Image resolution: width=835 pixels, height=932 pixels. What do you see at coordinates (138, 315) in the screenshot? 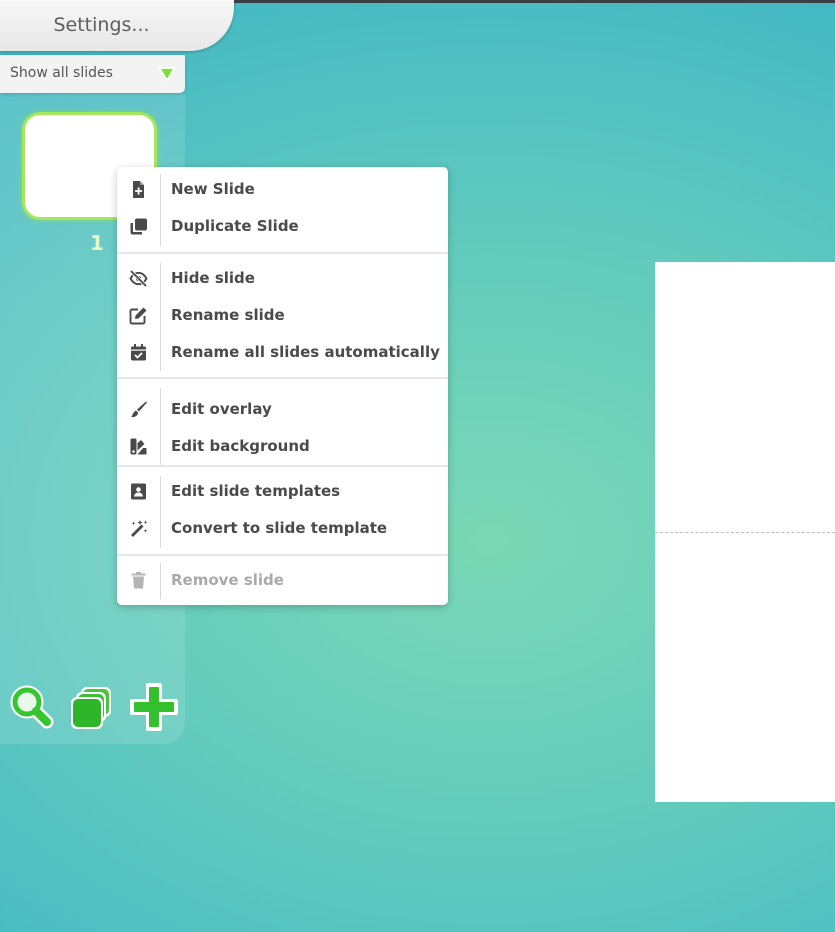
I see `edit-icon` at bounding box center [138, 315].